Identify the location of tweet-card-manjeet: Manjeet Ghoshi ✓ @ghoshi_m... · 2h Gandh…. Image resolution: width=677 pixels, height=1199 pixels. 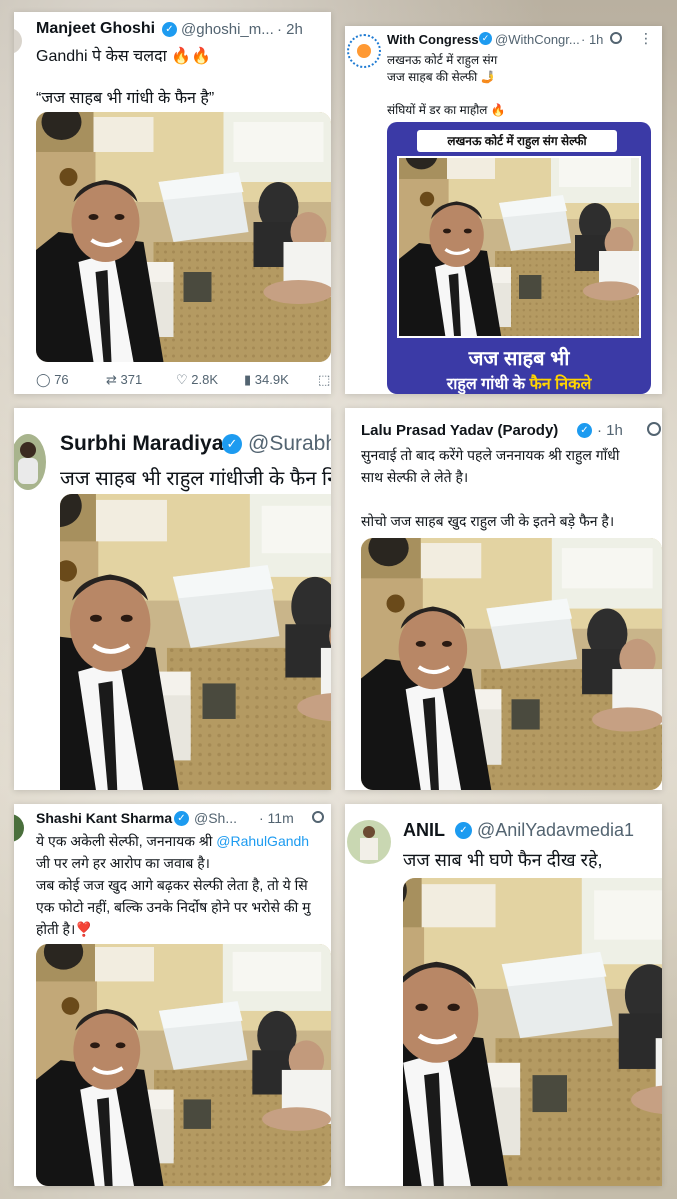
(172, 203).